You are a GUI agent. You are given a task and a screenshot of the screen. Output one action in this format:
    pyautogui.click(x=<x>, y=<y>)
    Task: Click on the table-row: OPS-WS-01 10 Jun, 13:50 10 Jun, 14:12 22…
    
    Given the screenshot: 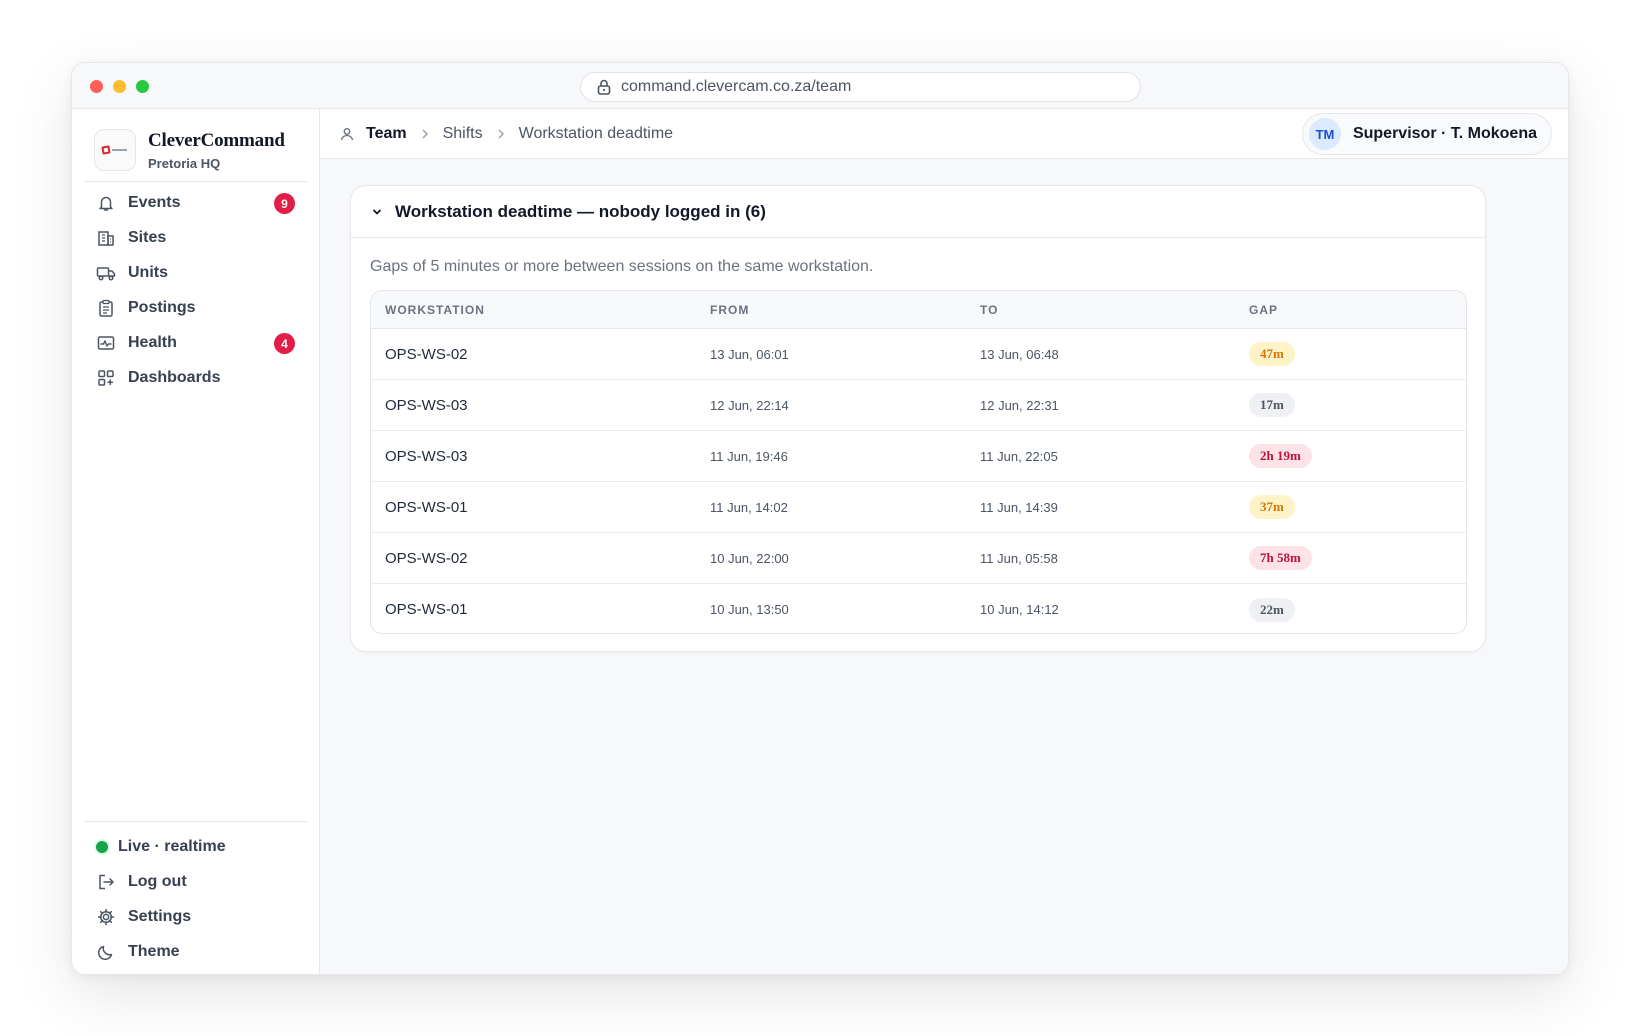 What is the action you would take?
    pyautogui.click(x=918, y=608)
    